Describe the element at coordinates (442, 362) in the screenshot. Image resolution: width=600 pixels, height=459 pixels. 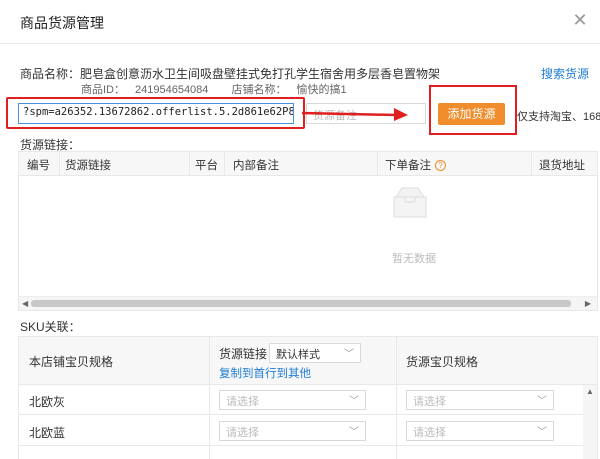
I see `col-source-spec: 货源宝贝规格` at that location.